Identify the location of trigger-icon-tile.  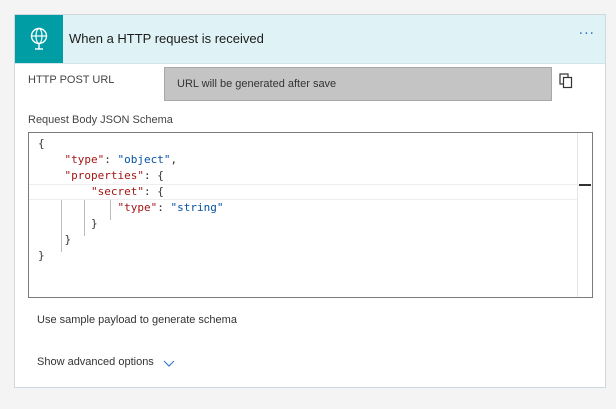
(39, 39).